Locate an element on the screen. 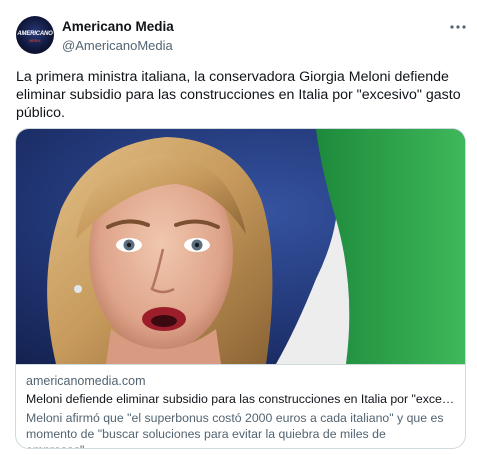 The height and width of the screenshot is (455, 477). more-options-button is located at coordinates (458, 27).